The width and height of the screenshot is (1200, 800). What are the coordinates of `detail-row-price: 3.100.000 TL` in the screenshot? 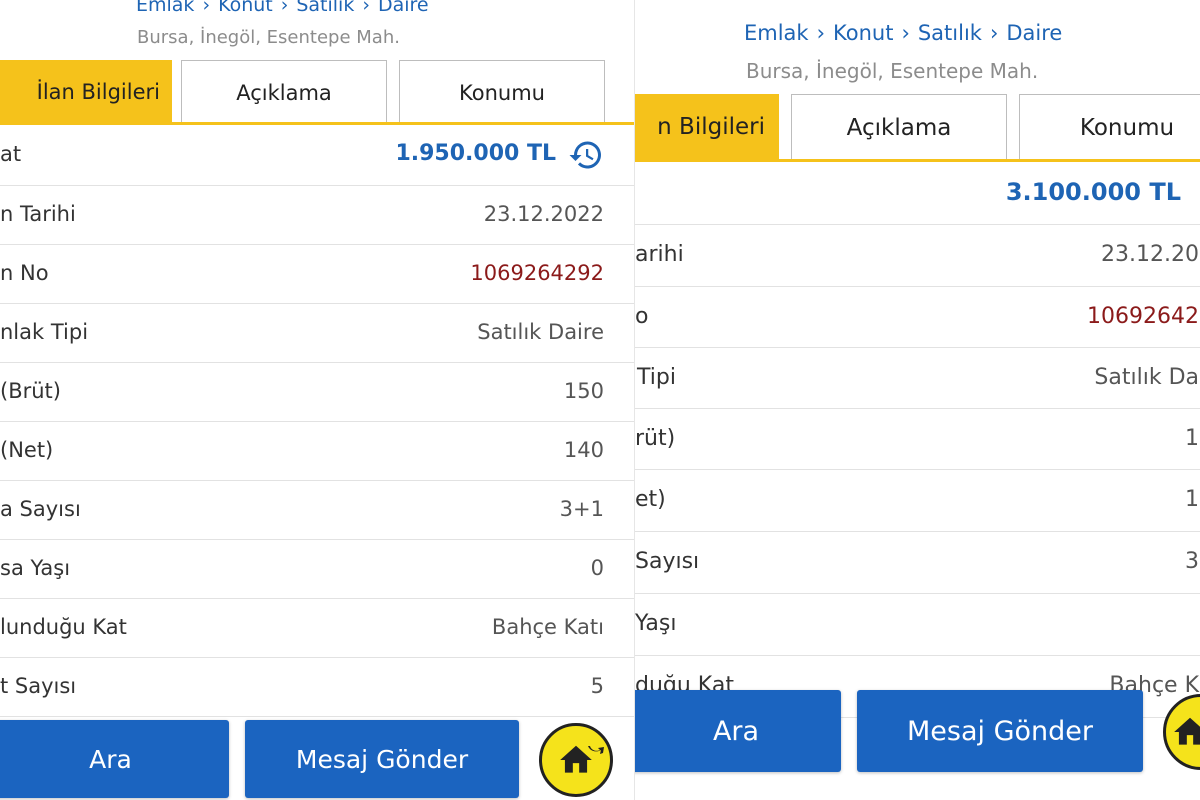 It's located at (917, 193).